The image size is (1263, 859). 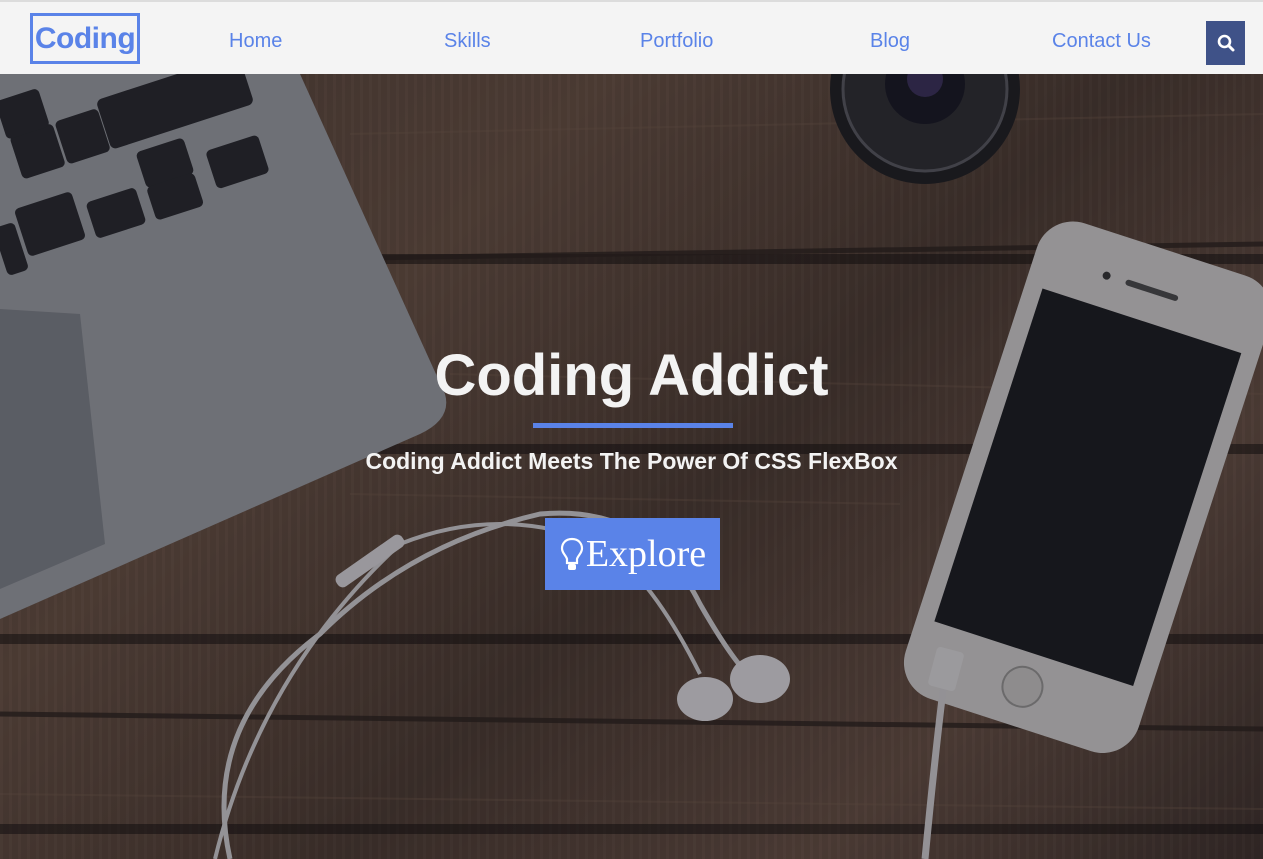 What do you see at coordinates (467, 41) in the screenshot?
I see `nav-link-skills: Skills` at bounding box center [467, 41].